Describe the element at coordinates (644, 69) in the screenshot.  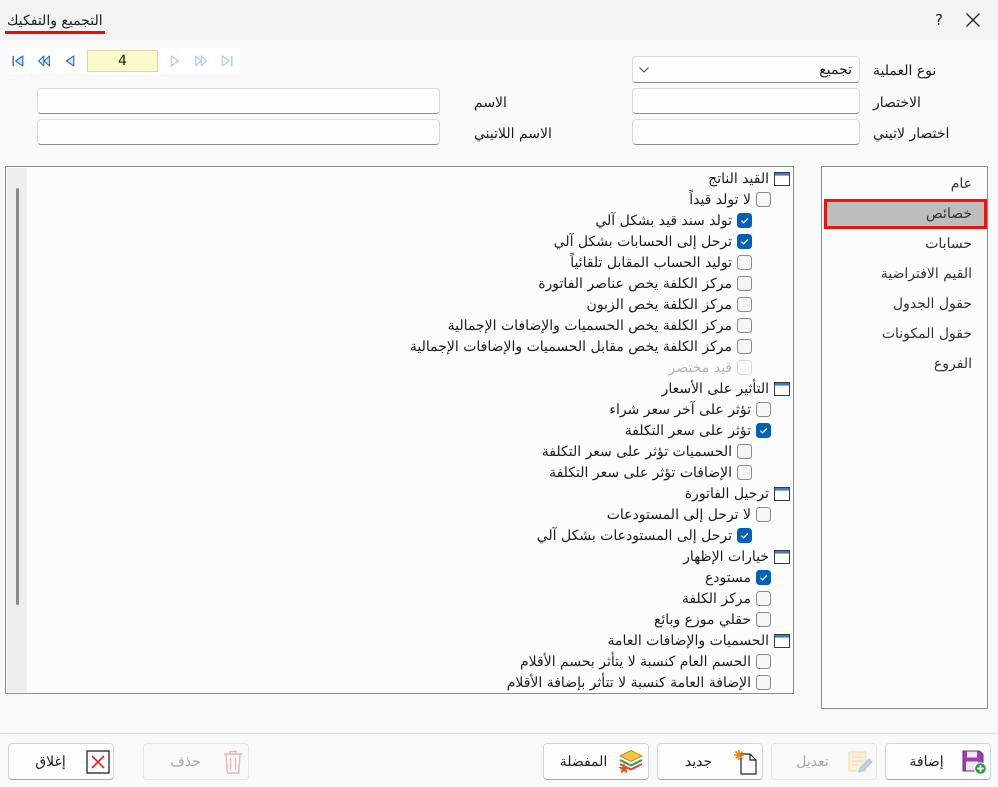
I see `chevron-down-icon` at that location.